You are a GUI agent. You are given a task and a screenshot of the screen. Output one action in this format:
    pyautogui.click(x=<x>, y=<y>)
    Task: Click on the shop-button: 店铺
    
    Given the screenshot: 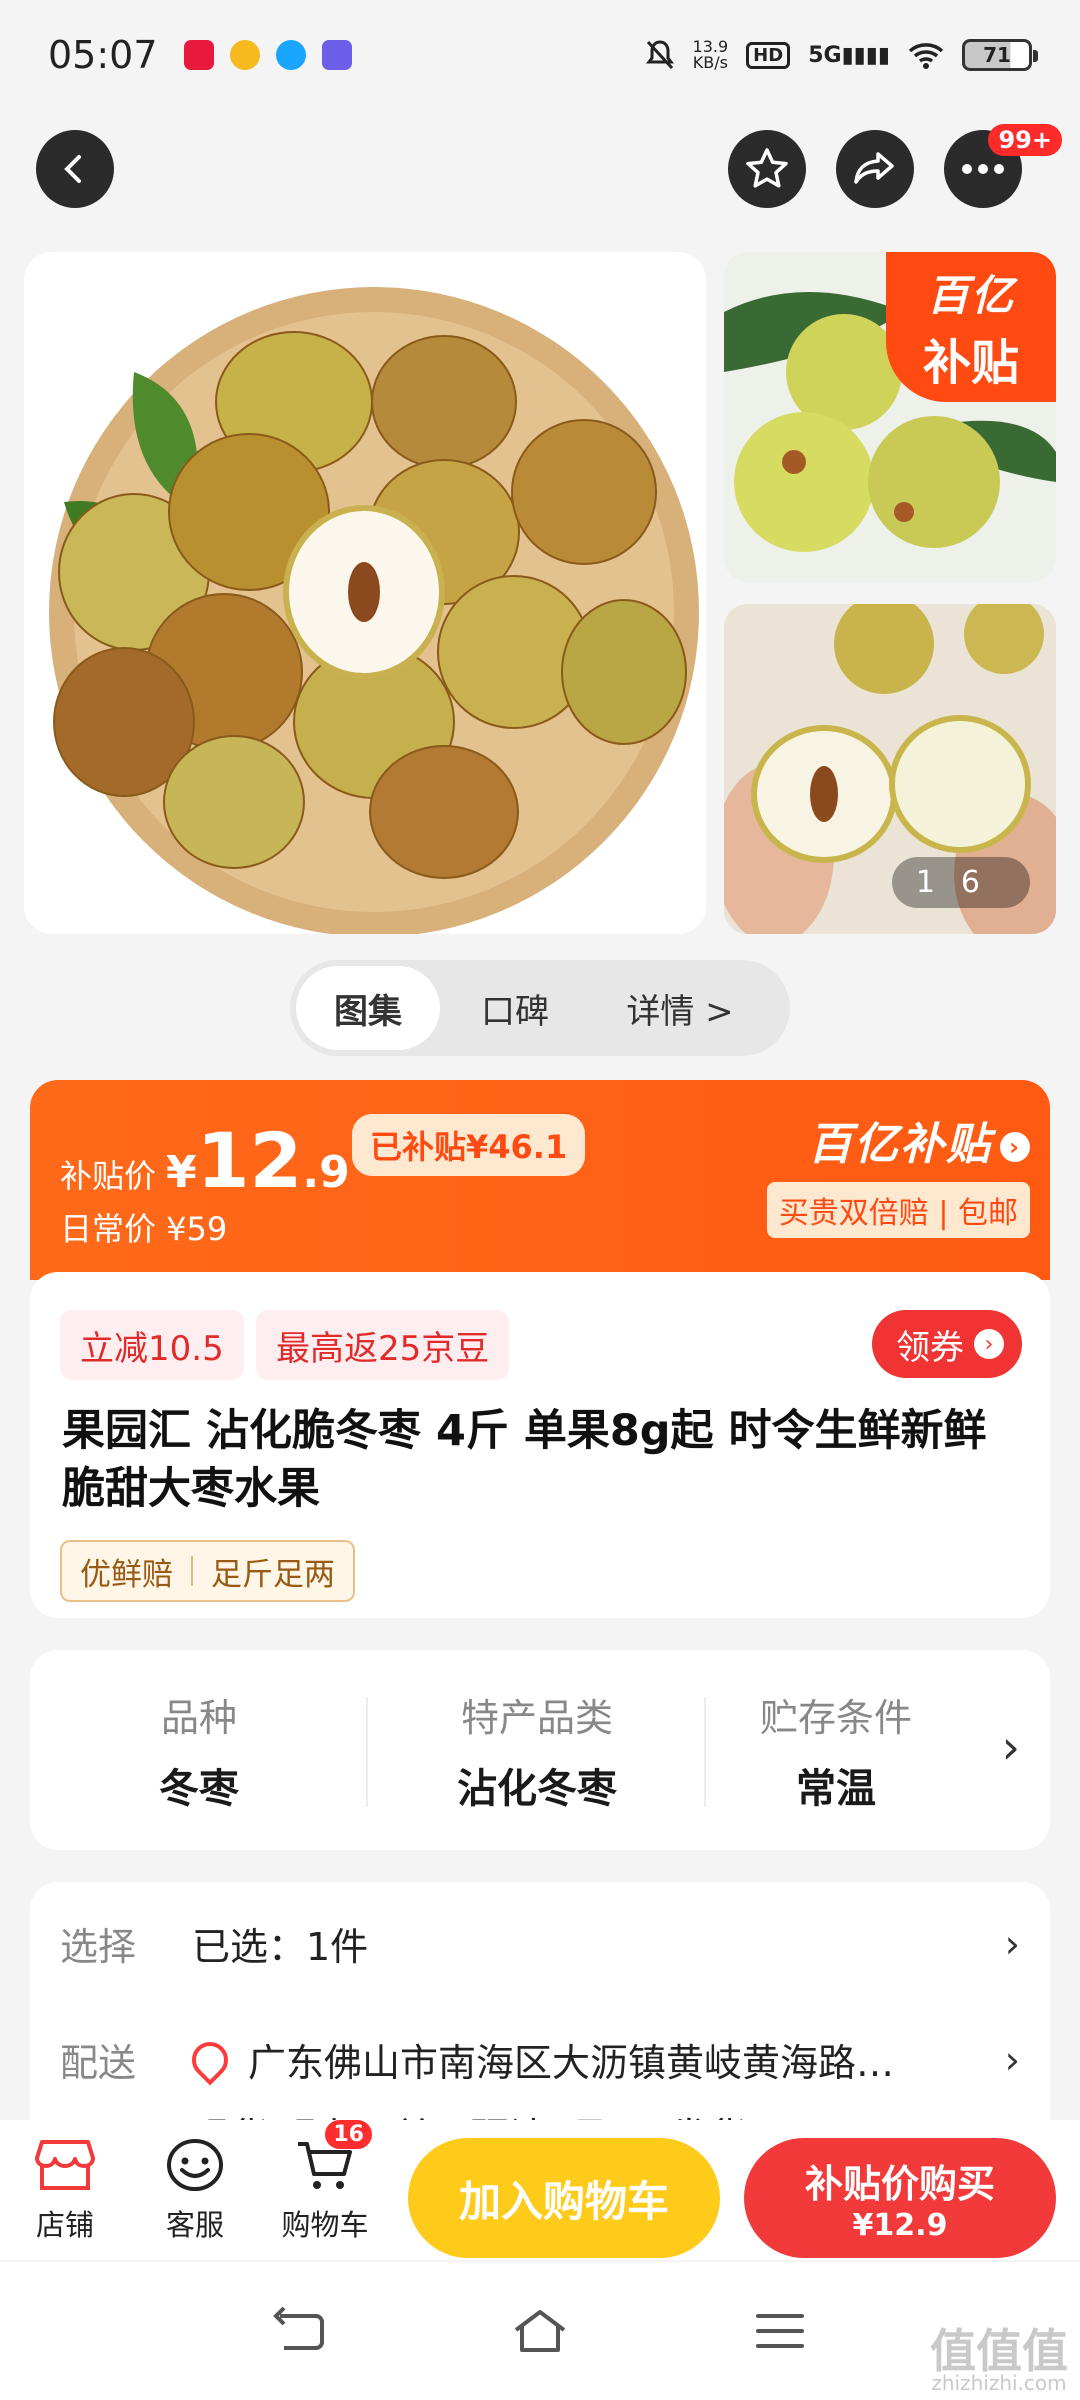 What is the action you would take?
    pyautogui.click(x=65, y=2190)
    